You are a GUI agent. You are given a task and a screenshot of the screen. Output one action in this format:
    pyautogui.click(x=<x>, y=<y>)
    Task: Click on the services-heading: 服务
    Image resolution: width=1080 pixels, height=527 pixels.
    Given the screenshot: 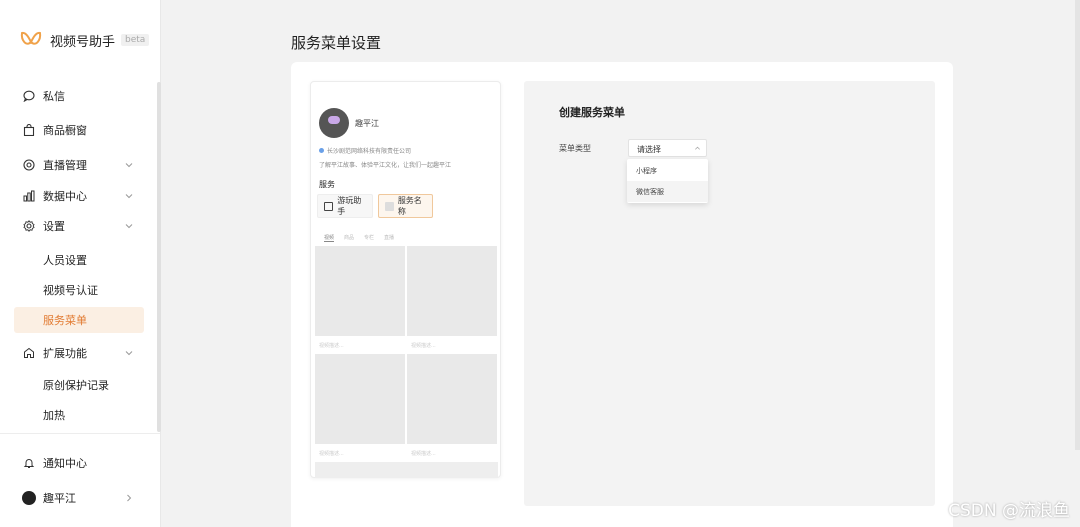 What is the action you would take?
    pyautogui.click(x=327, y=184)
    